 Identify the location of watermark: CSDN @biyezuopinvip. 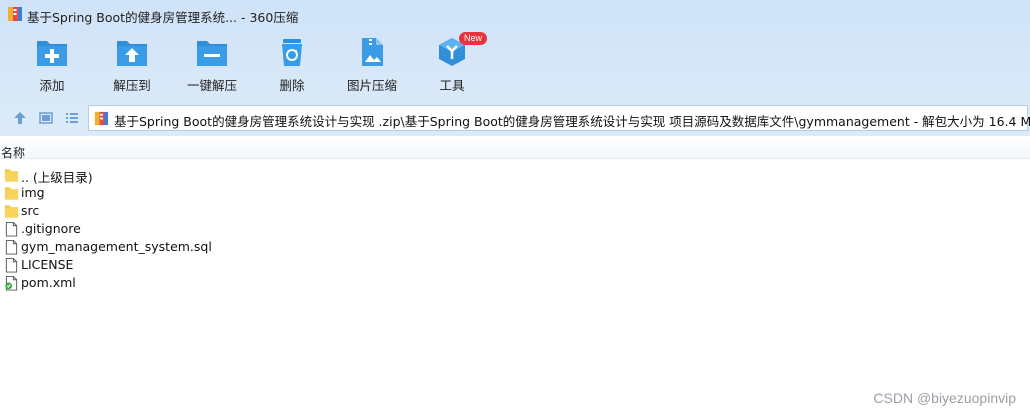
(944, 398).